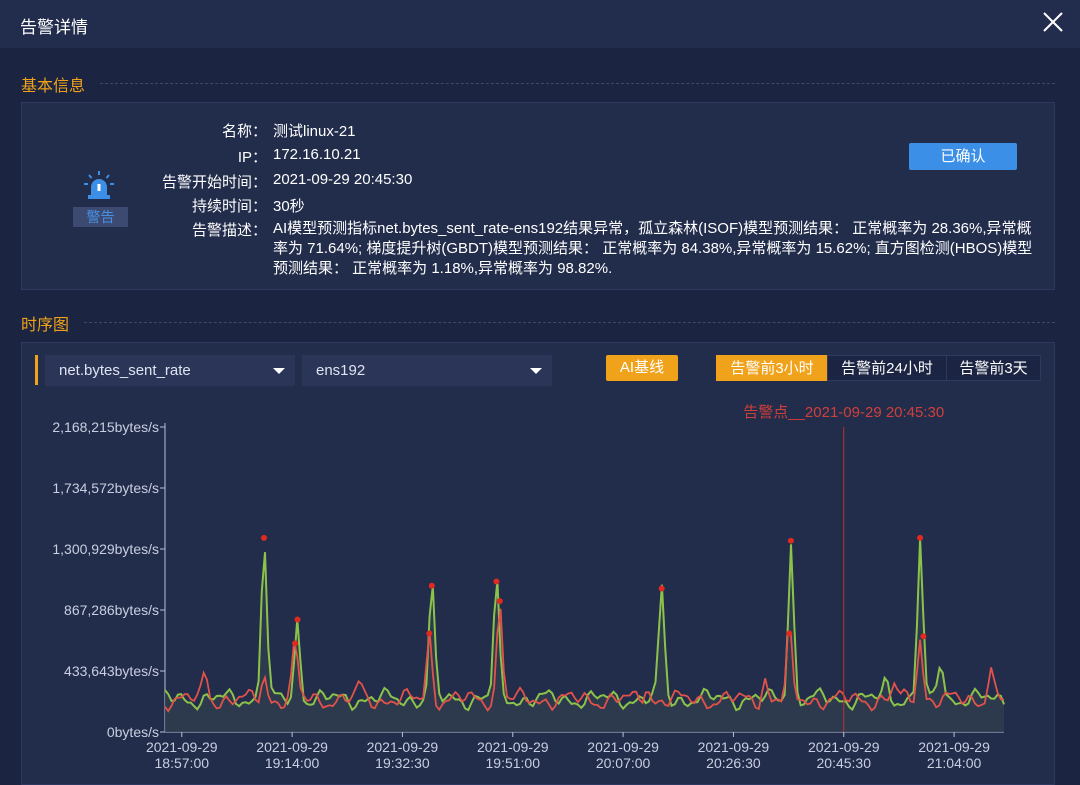  Describe the element at coordinates (244, 131) in the screenshot. I see `name-label: 名称：` at that location.